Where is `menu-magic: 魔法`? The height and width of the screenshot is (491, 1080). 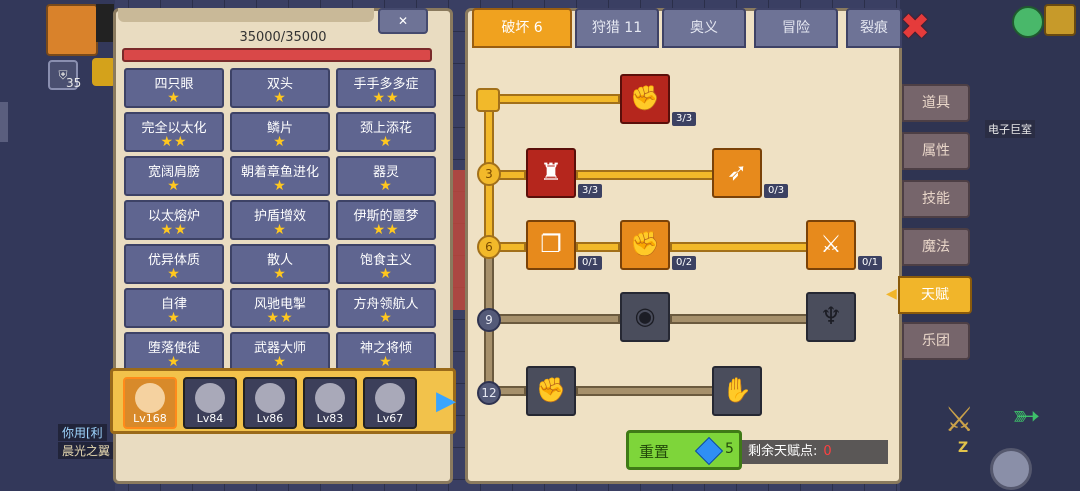 menu-magic: 魔法 is located at coordinates (936, 247).